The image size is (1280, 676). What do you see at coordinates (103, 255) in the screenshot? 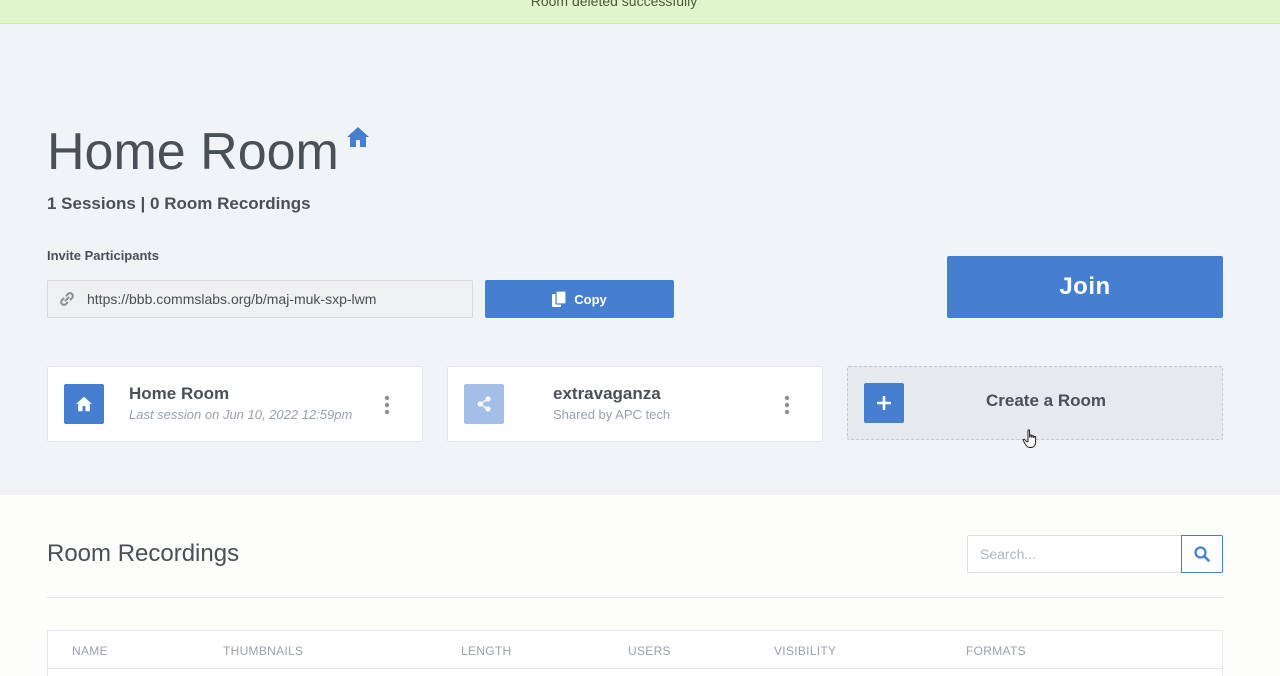
I see `invite-label: Invite Participants` at bounding box center [103, 255].